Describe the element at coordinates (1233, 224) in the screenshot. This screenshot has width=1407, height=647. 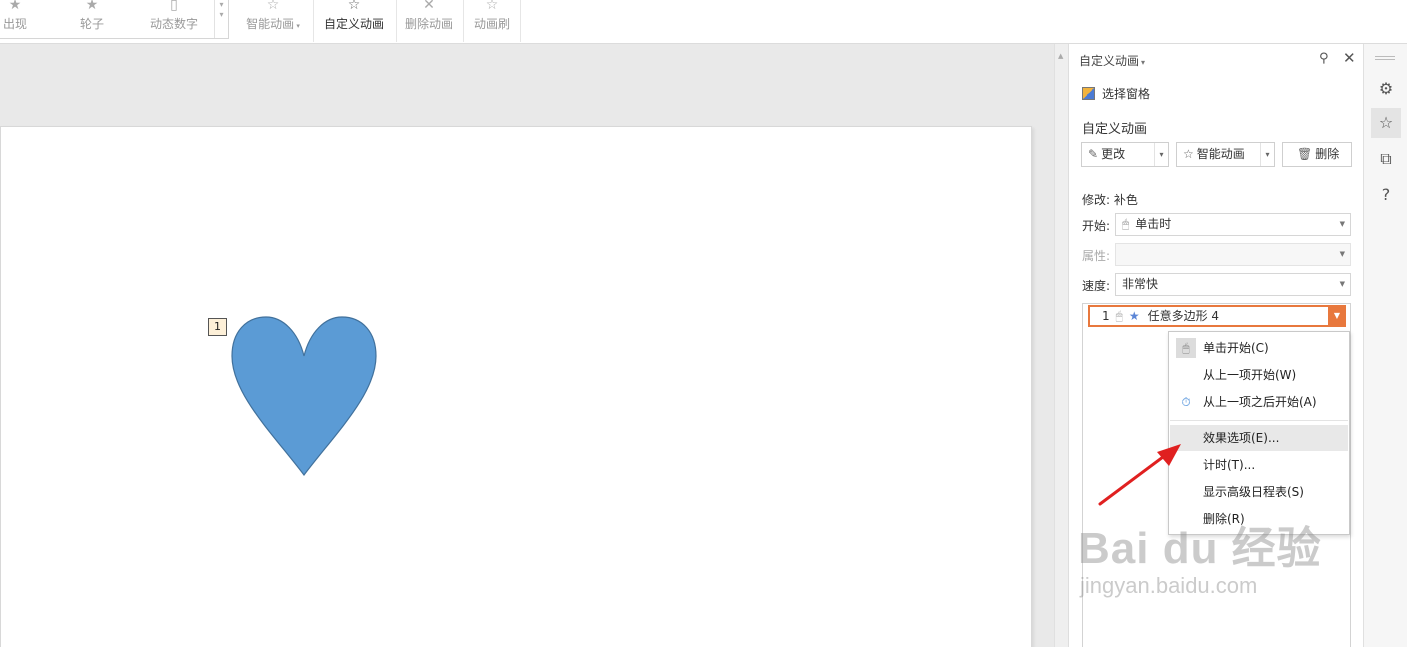
I see `start-select: 🖱 单击时 ▼` at that location.